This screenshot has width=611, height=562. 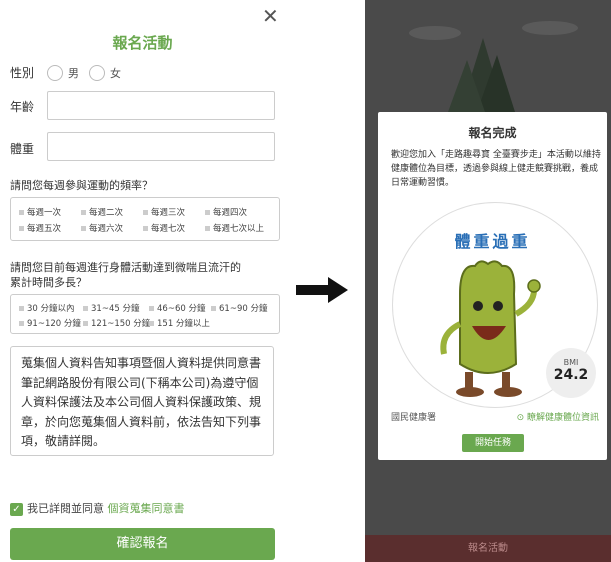 I want to click on bmi-value: 24.2, so click(x=571, y=375).